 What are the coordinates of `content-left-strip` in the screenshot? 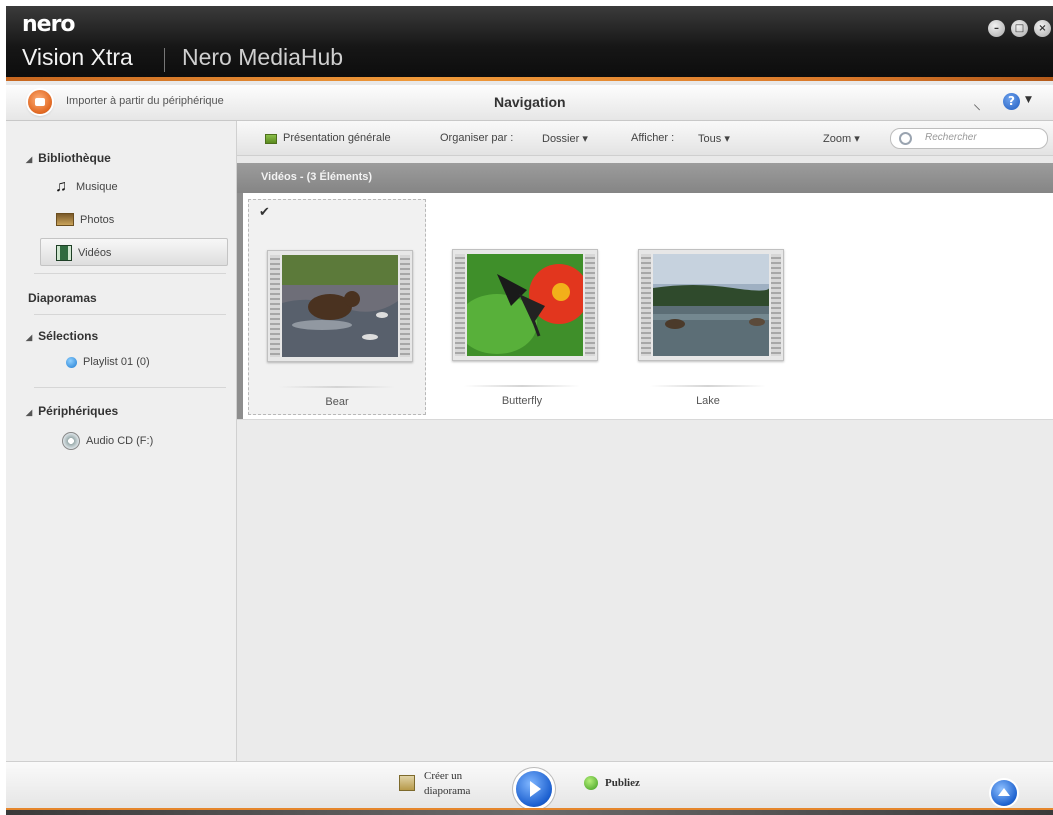 It's located at (240, 306).